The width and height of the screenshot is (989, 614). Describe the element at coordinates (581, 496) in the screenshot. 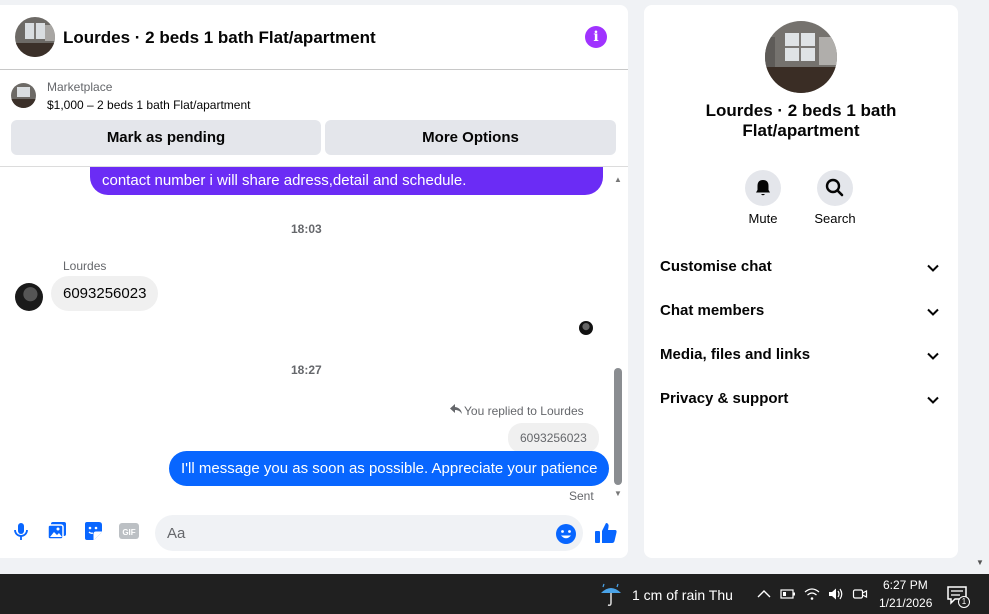

I see `message-status: Sent` at that location.